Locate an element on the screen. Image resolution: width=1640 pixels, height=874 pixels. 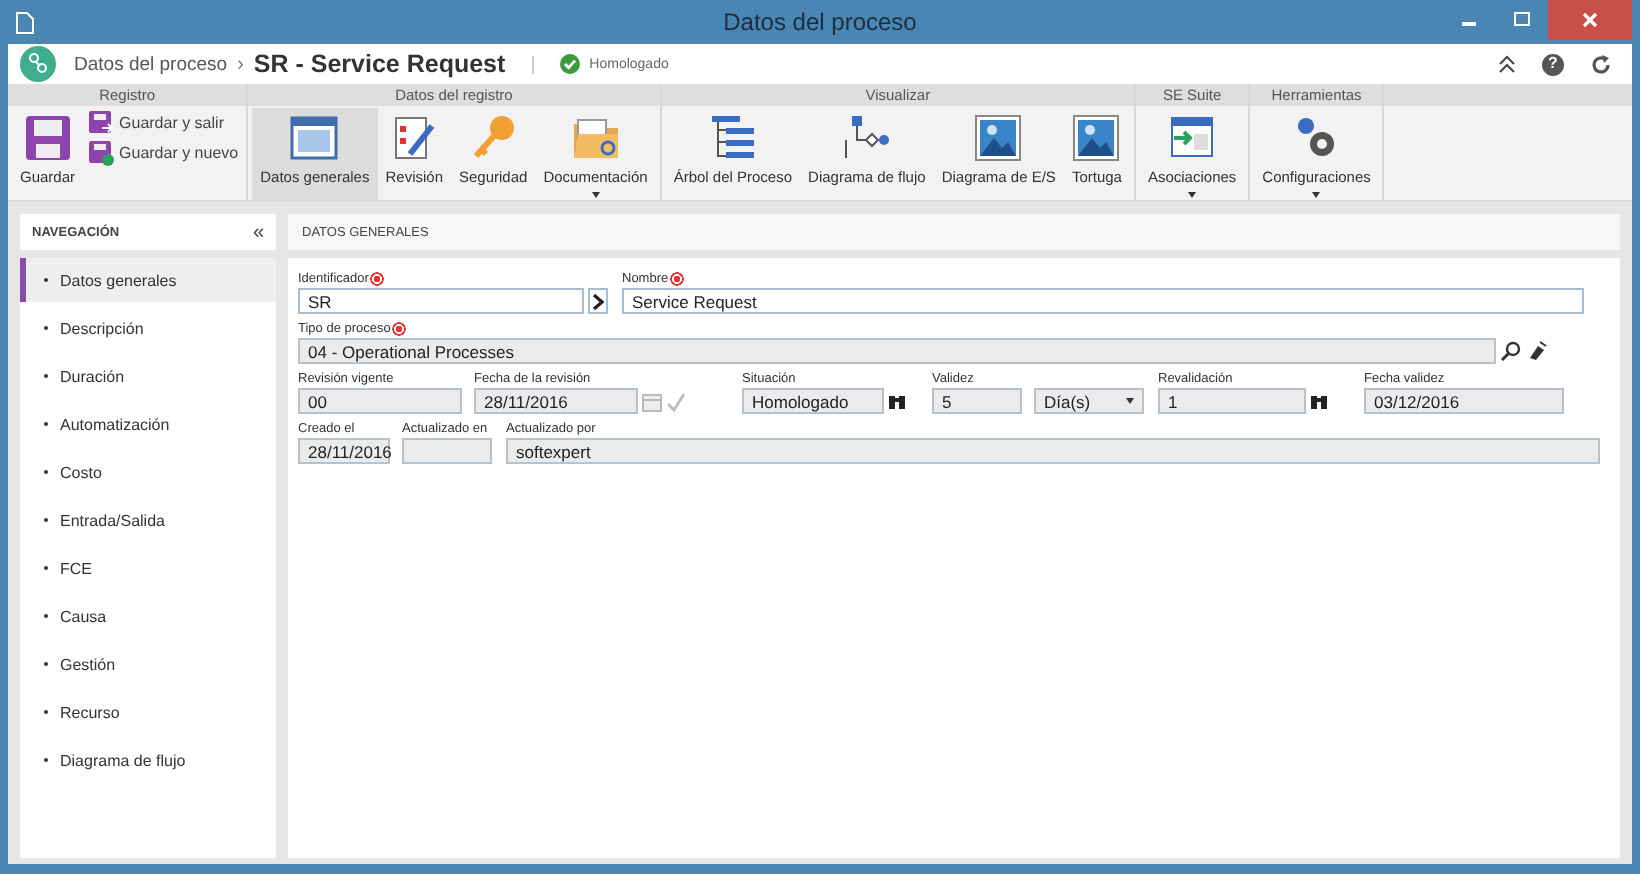
next-arrow-button is located at coordinates (598, 301).